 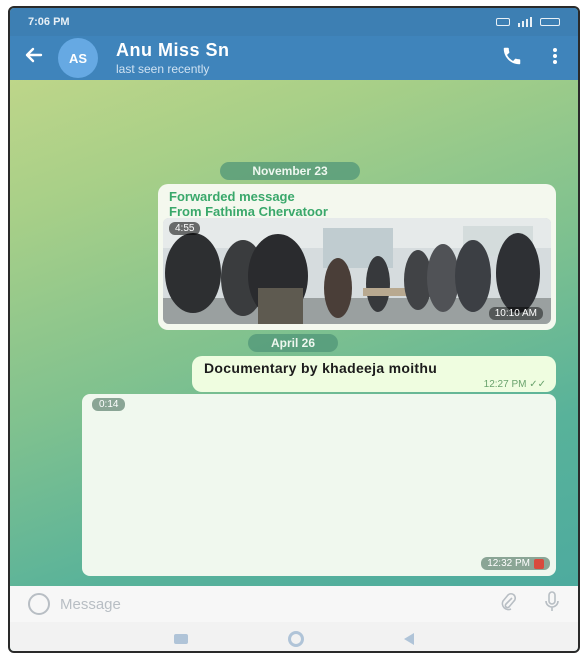 I want to click on double-check-icon: ✓✓, so click(x=537, y=384).